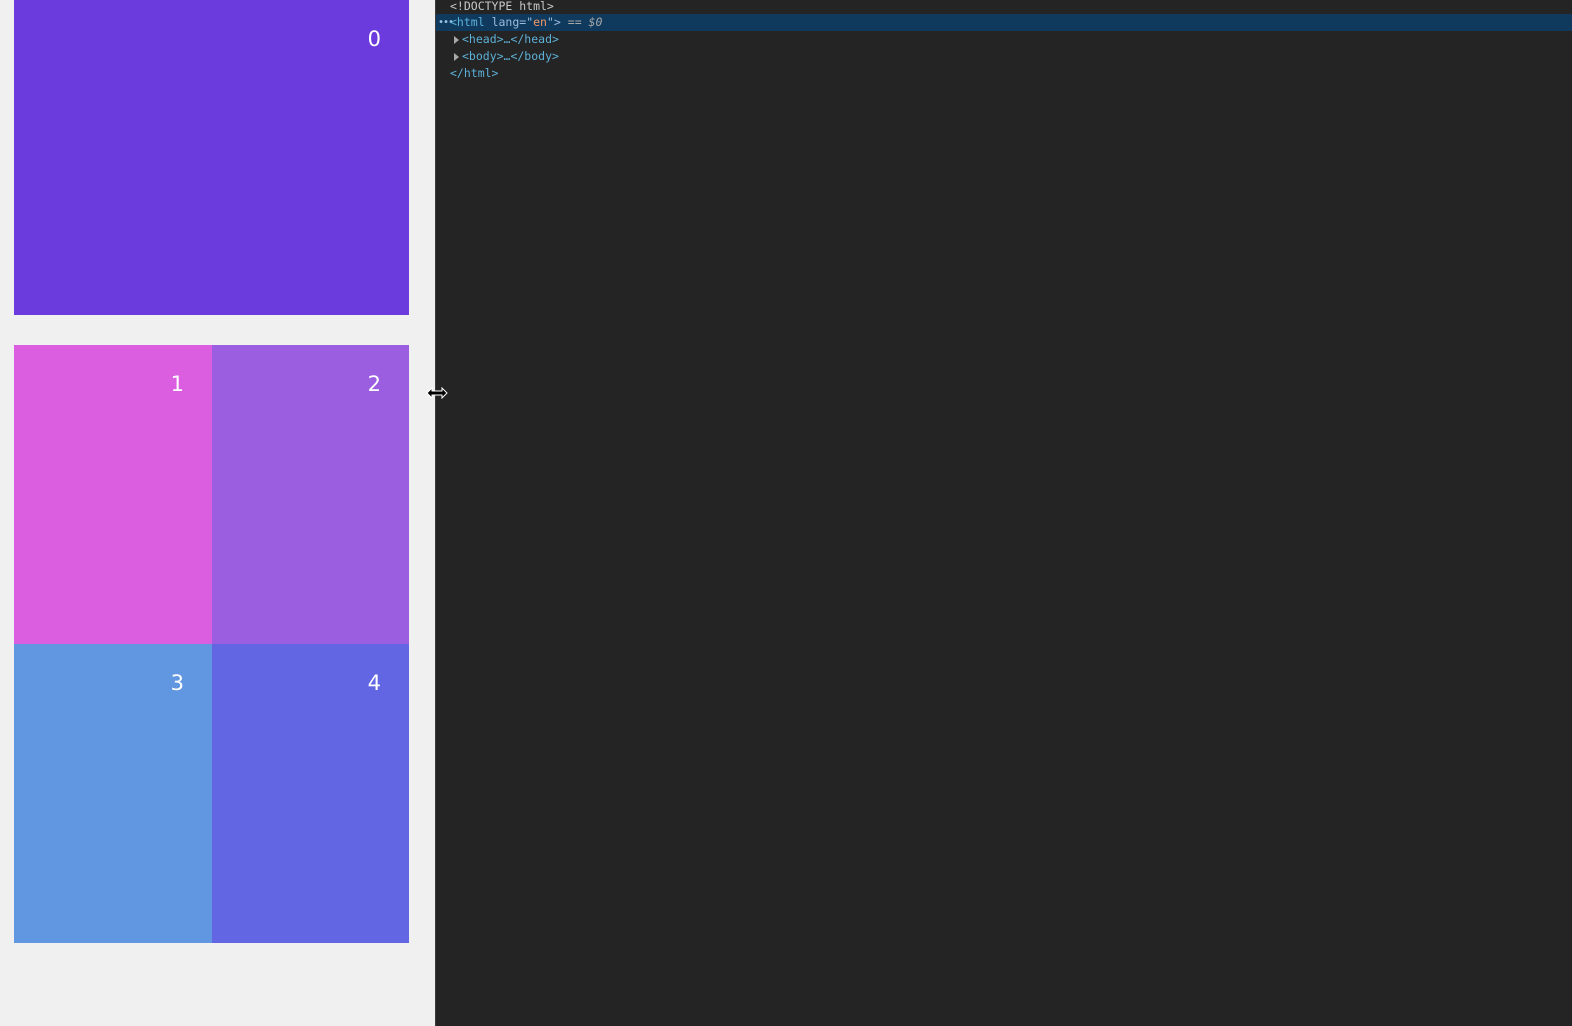 The width and height of the screenshot is (1572, 1026). I want to click on grid-box-4: 4, so click(310, 793).